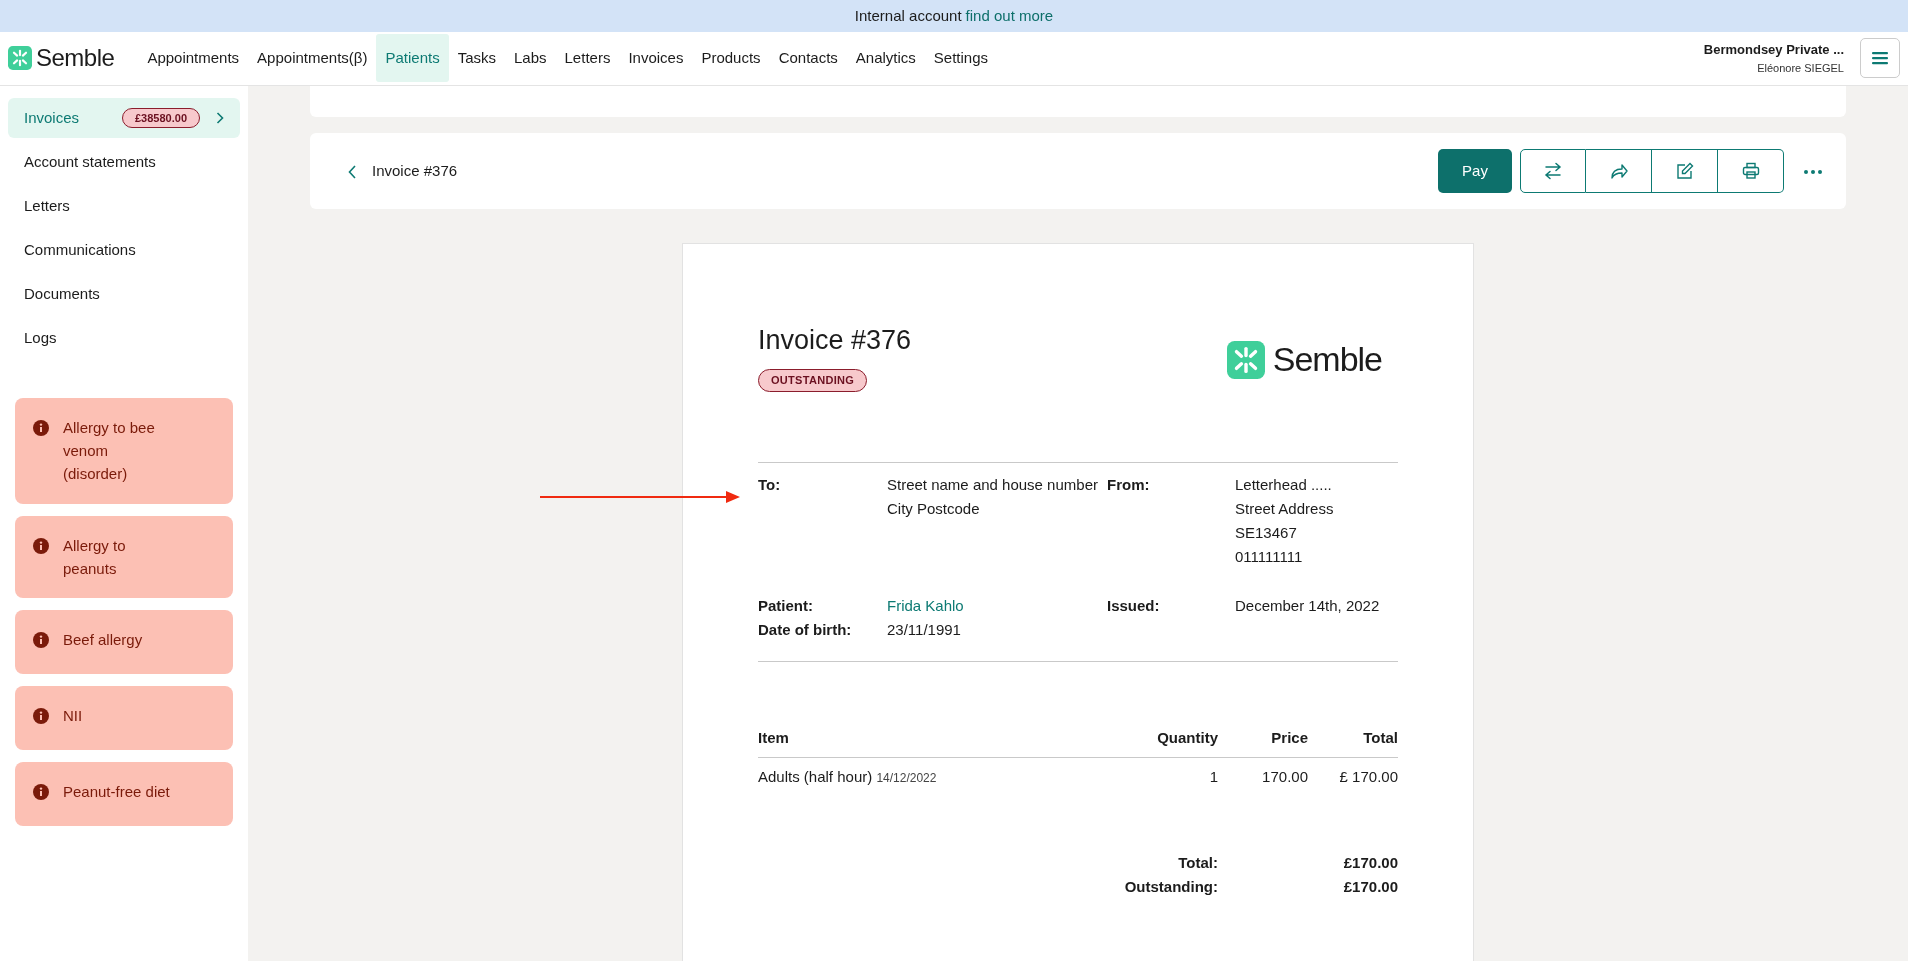 The height and width of the screenshot is (961, 1908). I want to click on nav-tab: Analytics, so click(885, 58).